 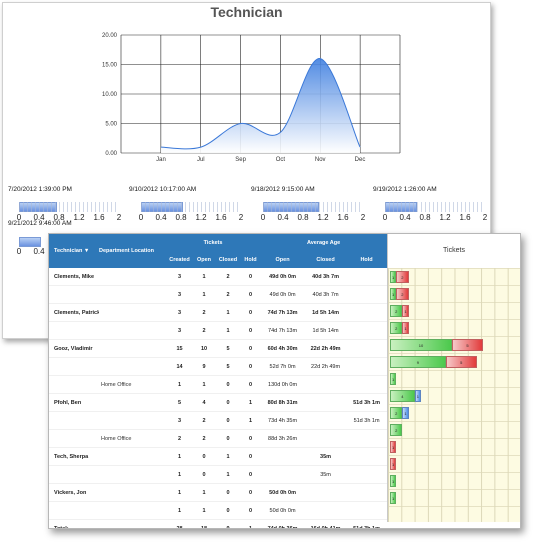 I want to click on cell-tech: Tech, Sherpa, so click(x=74, y=456).